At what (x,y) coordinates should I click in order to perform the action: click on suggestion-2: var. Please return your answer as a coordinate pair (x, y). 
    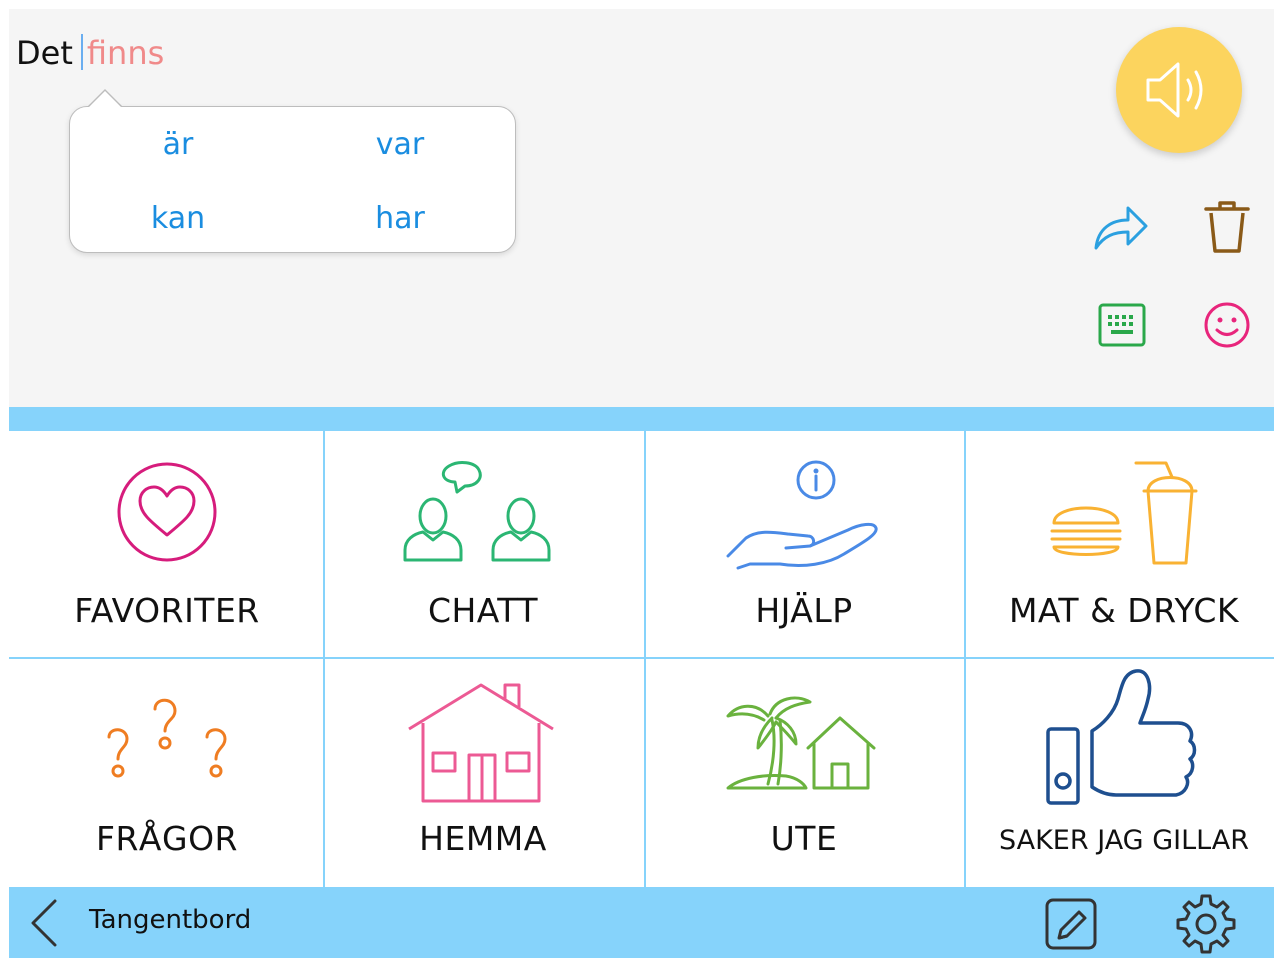
    Looking at the image, I should click on (400, 145).